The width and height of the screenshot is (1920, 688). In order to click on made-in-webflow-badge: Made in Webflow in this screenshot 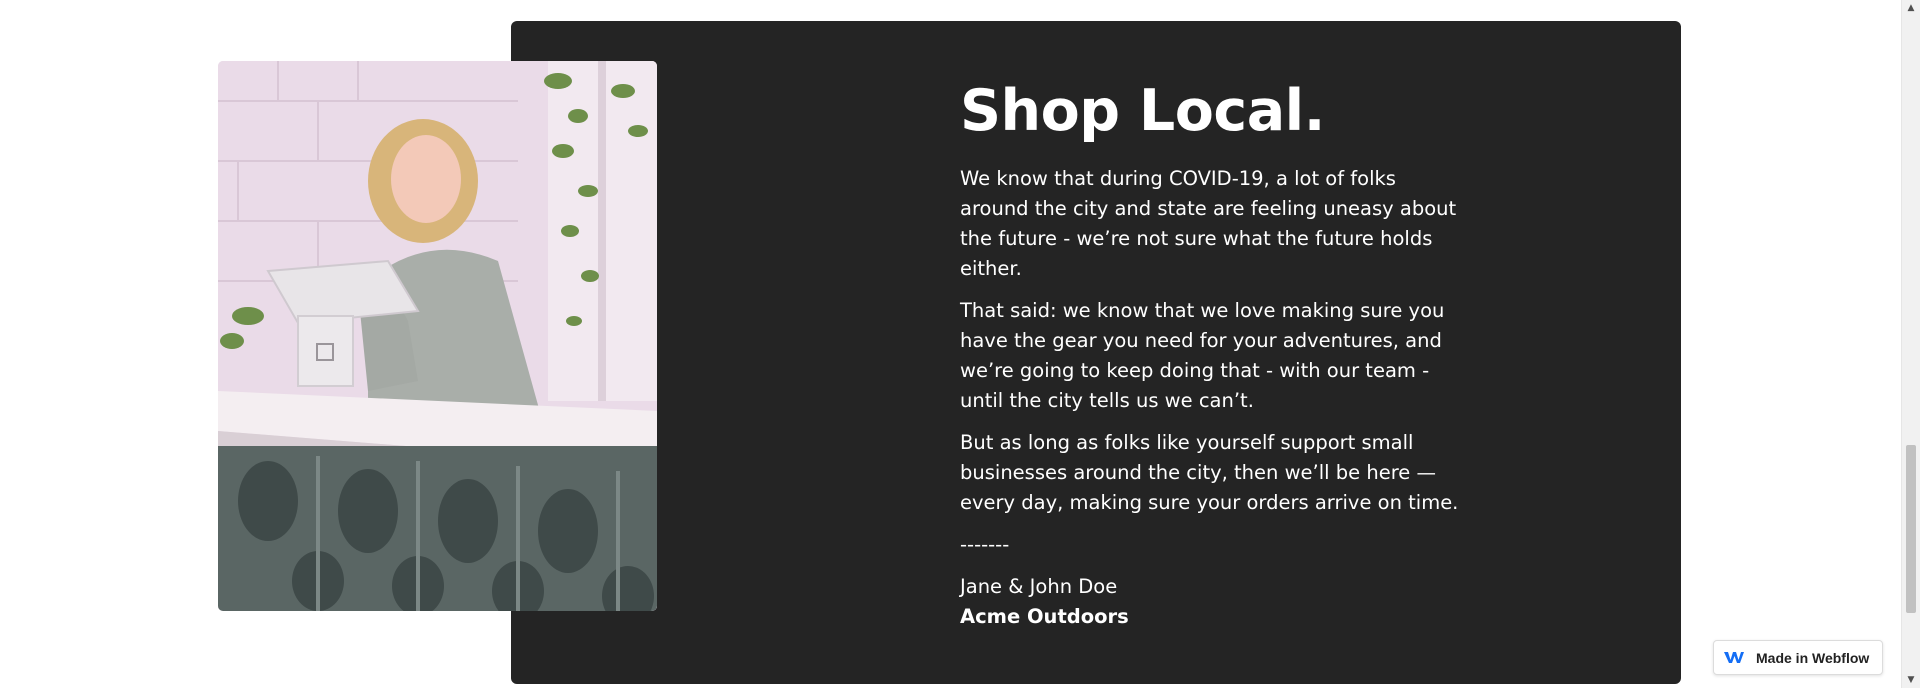, I will do `click(1798, 657)`.